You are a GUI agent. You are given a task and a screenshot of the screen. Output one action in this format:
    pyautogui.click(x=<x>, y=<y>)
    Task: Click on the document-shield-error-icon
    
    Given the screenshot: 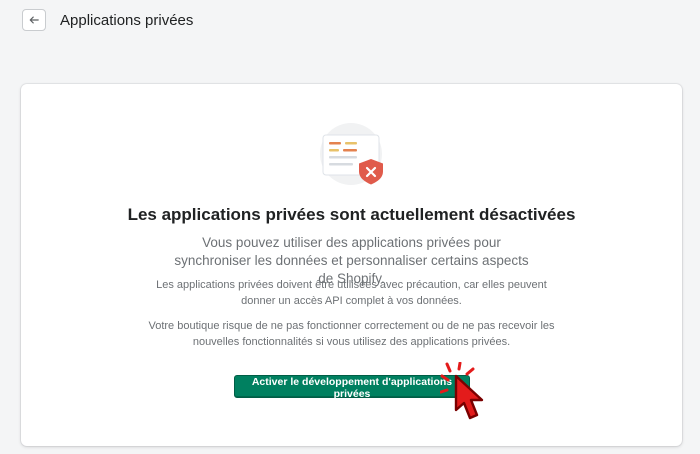 What is the action you would take?
    pyautogui.click(x=351, y=154)
    